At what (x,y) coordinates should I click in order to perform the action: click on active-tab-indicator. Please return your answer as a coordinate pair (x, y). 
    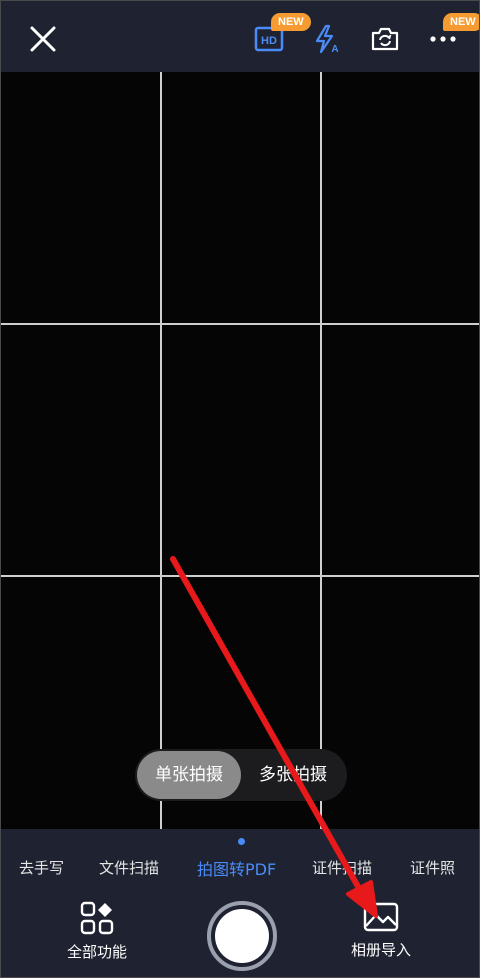
    Looking at the image, I should click on (241, 841).